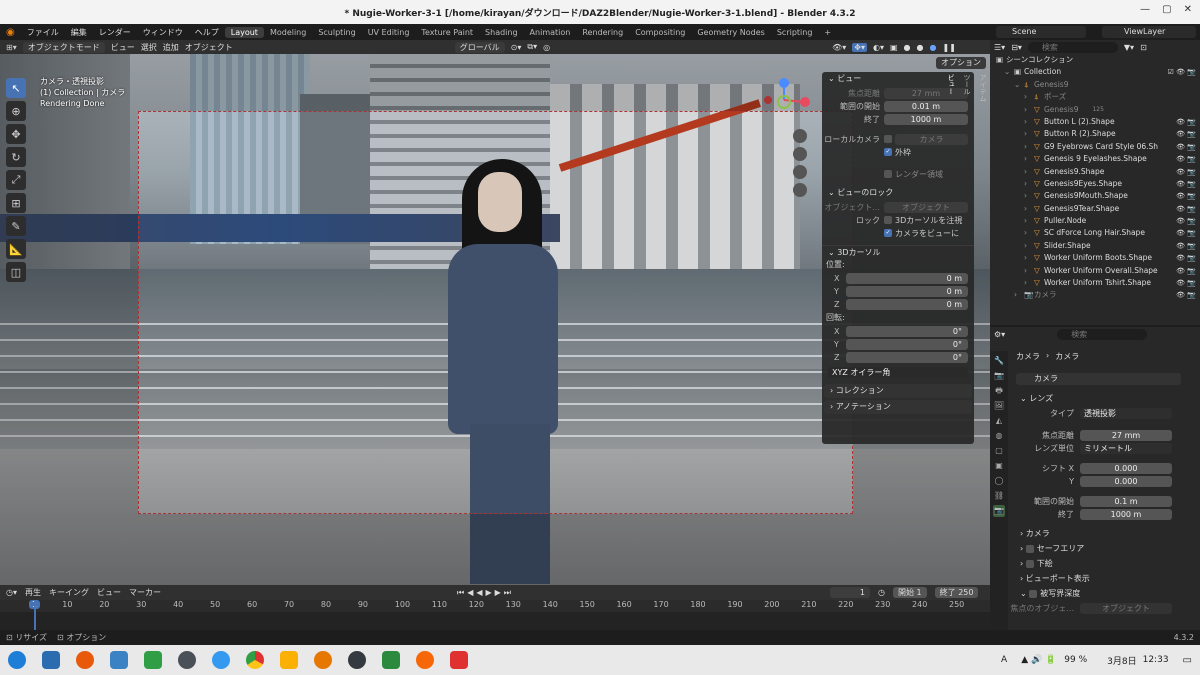 This screenshot has height=675, width=1200. I want to click on render-region-checkbox, so click(888, 174).